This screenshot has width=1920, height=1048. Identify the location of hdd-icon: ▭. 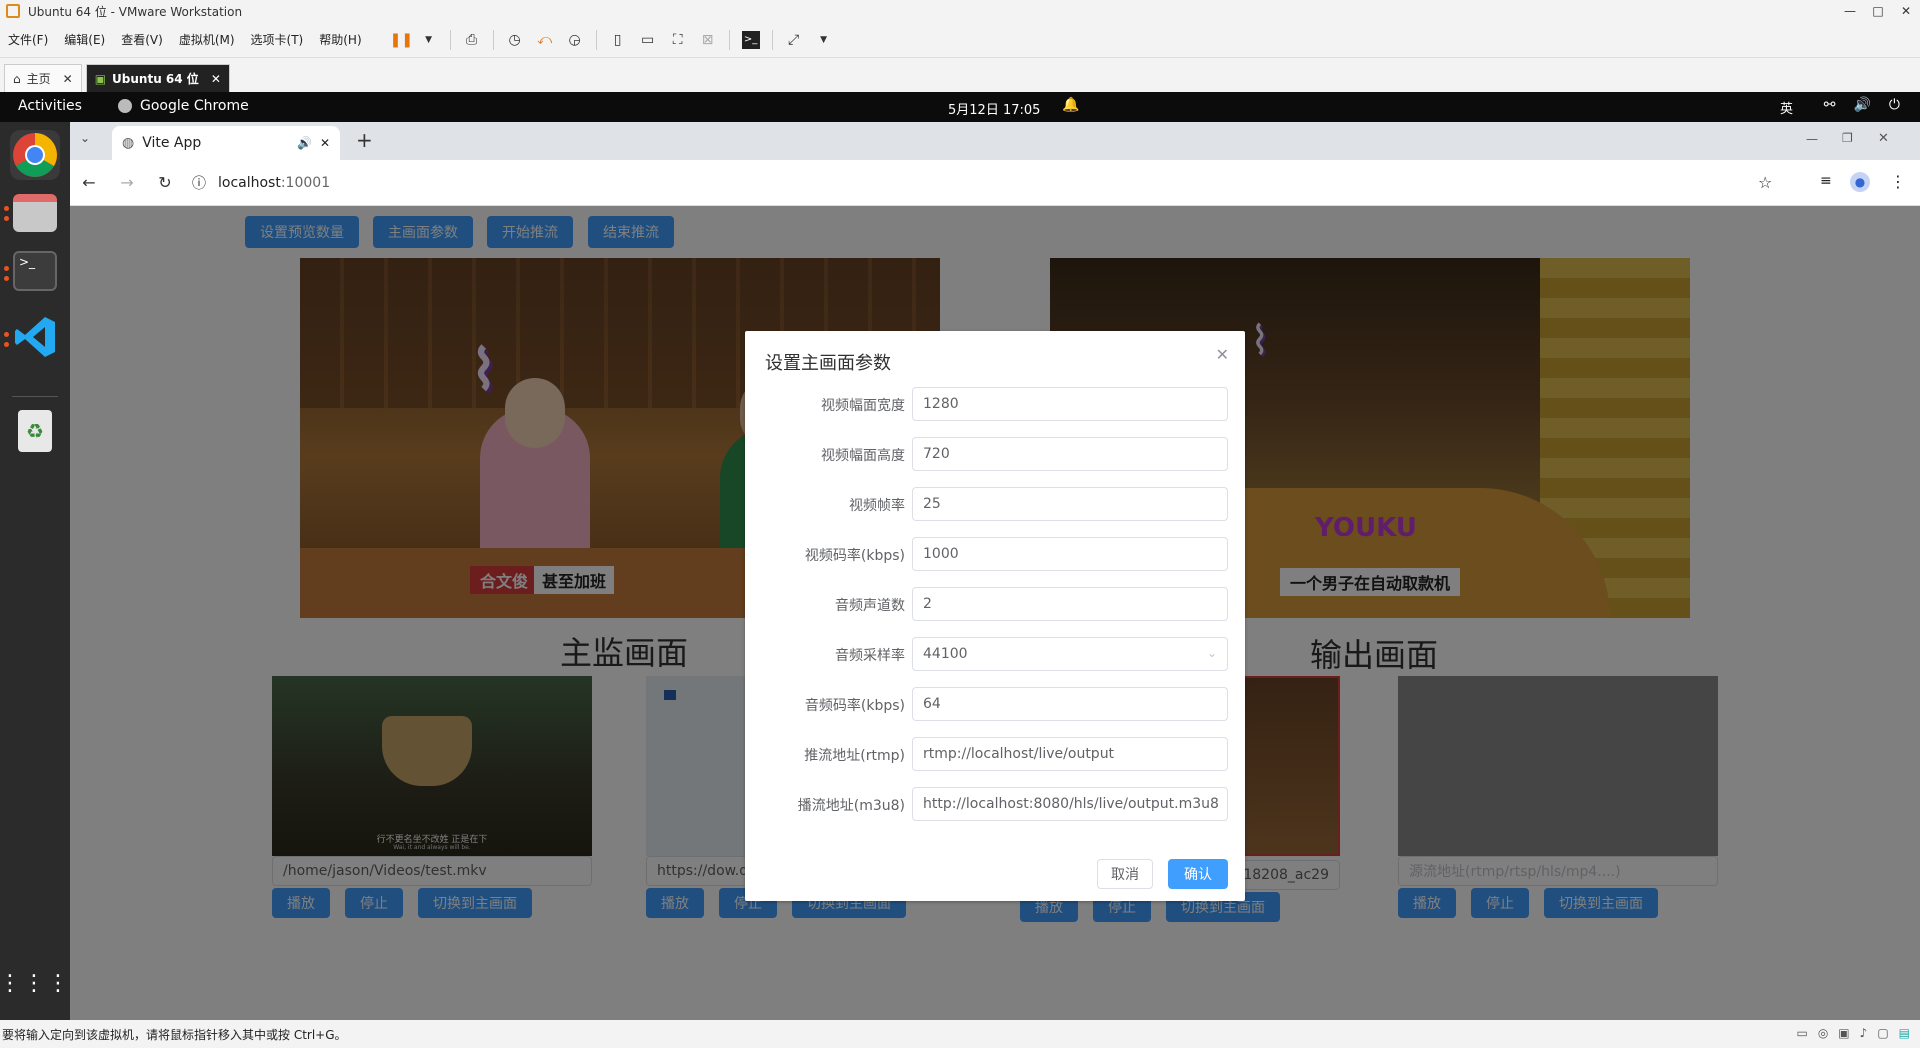
(1801, 1033).